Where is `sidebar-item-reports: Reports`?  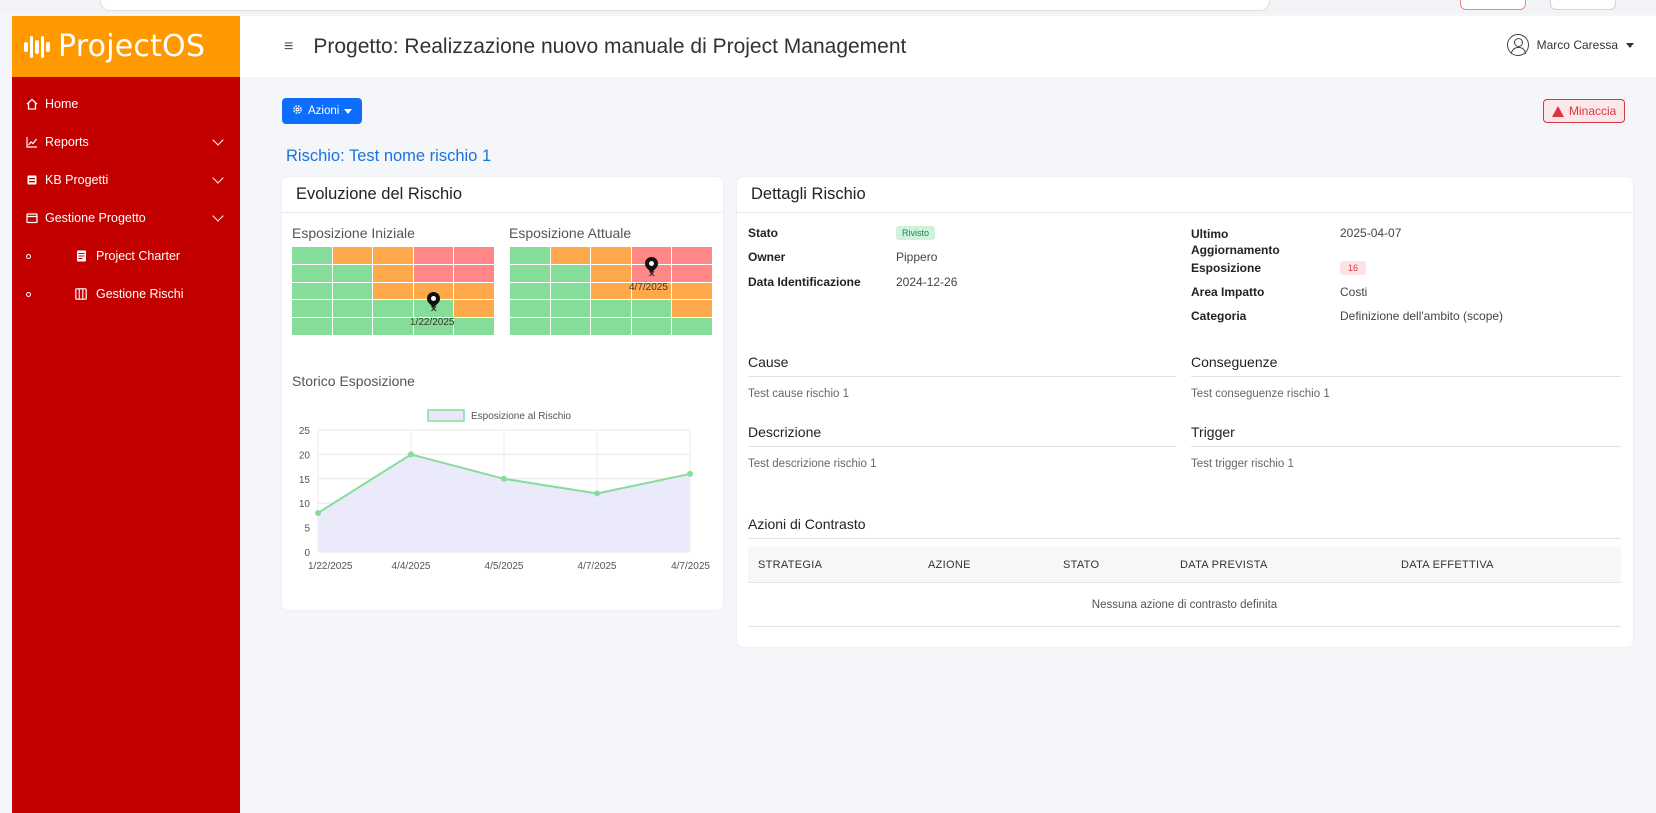
sidebar-item-reports: Reports is located at coordinates (126, 142).